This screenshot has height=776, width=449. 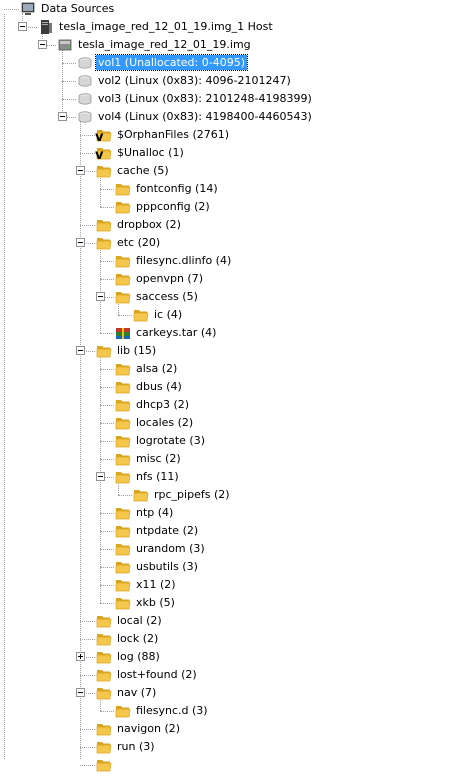 I want to click on tree-node-label: openvpn (7), so click(x=169, y=278).